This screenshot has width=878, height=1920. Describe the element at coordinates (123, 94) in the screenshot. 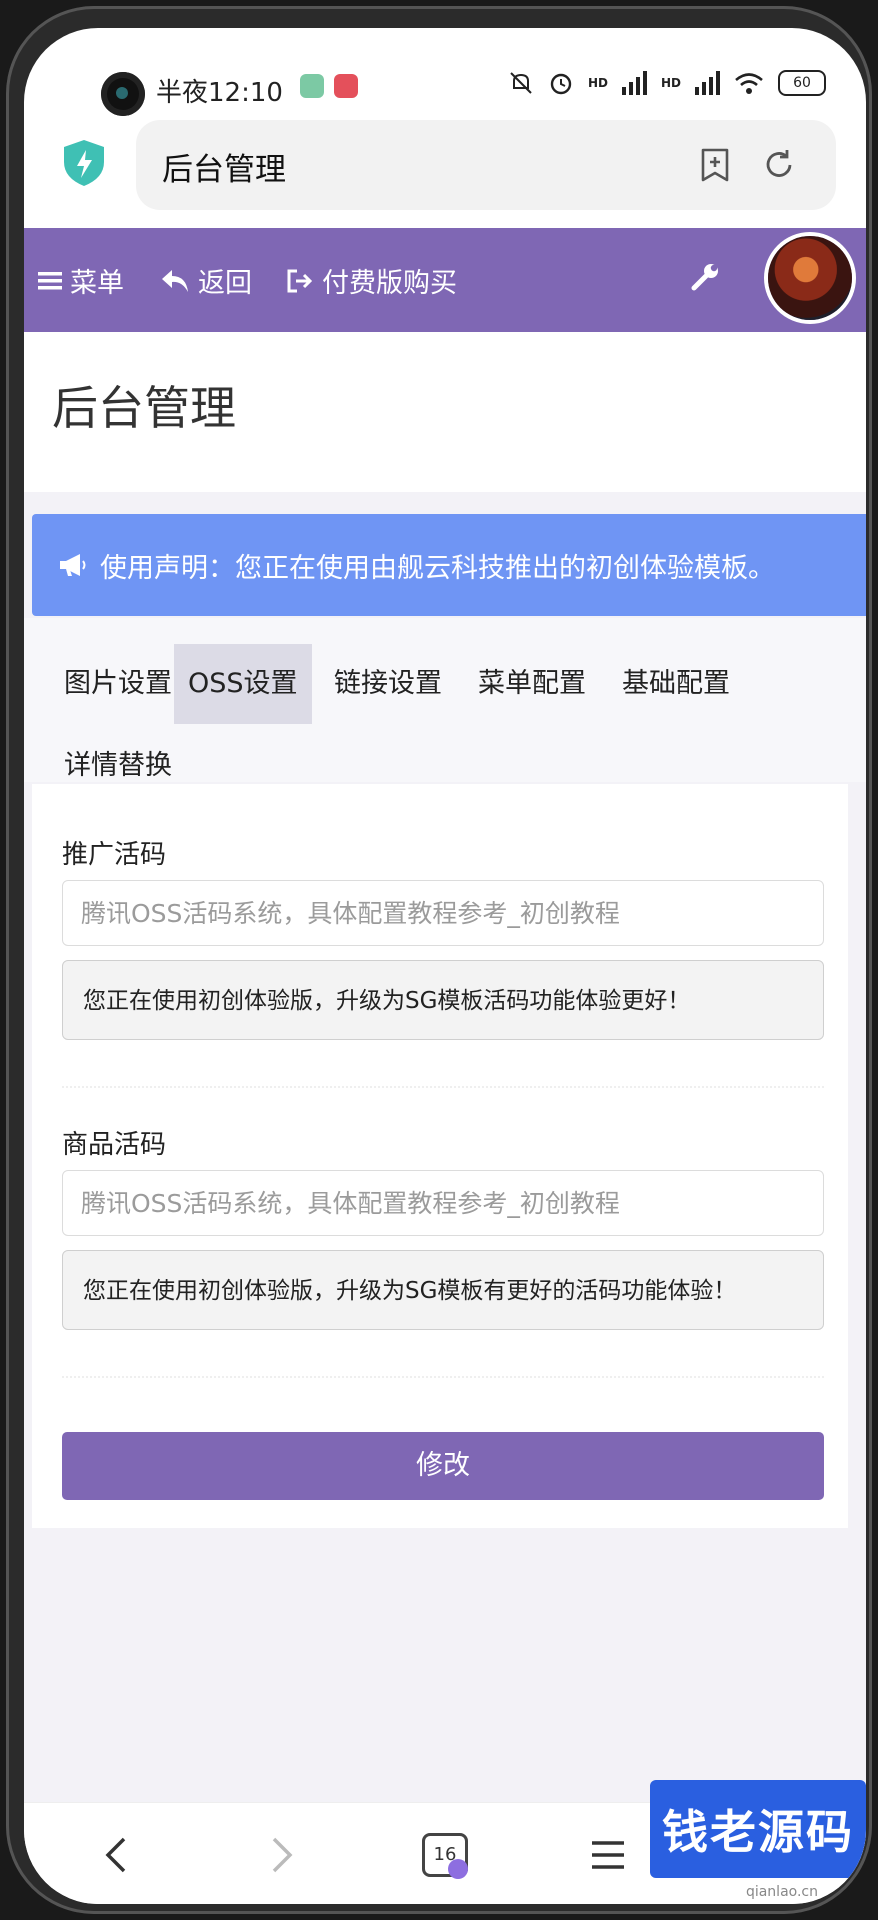

I see `front-camera` at that location.